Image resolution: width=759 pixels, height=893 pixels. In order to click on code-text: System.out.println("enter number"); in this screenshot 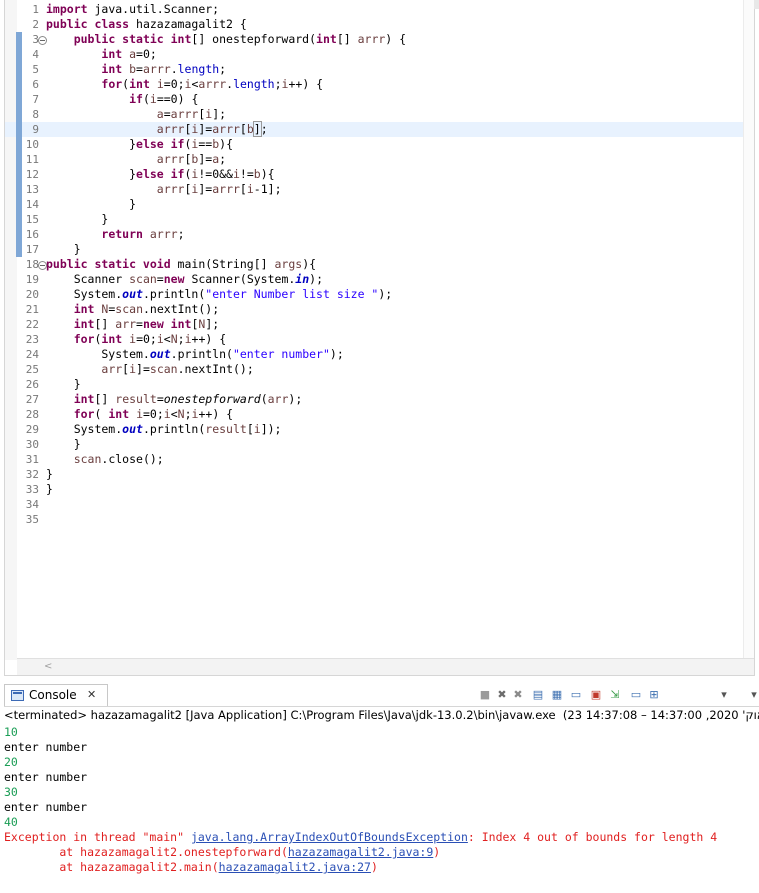, I will do `click(195, 354)`.